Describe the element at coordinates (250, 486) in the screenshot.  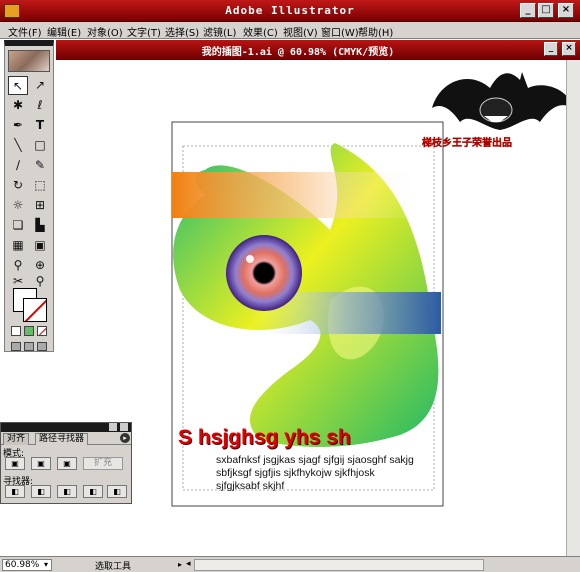
I see `body-line: sjfgjksabf skjhf` at that location.